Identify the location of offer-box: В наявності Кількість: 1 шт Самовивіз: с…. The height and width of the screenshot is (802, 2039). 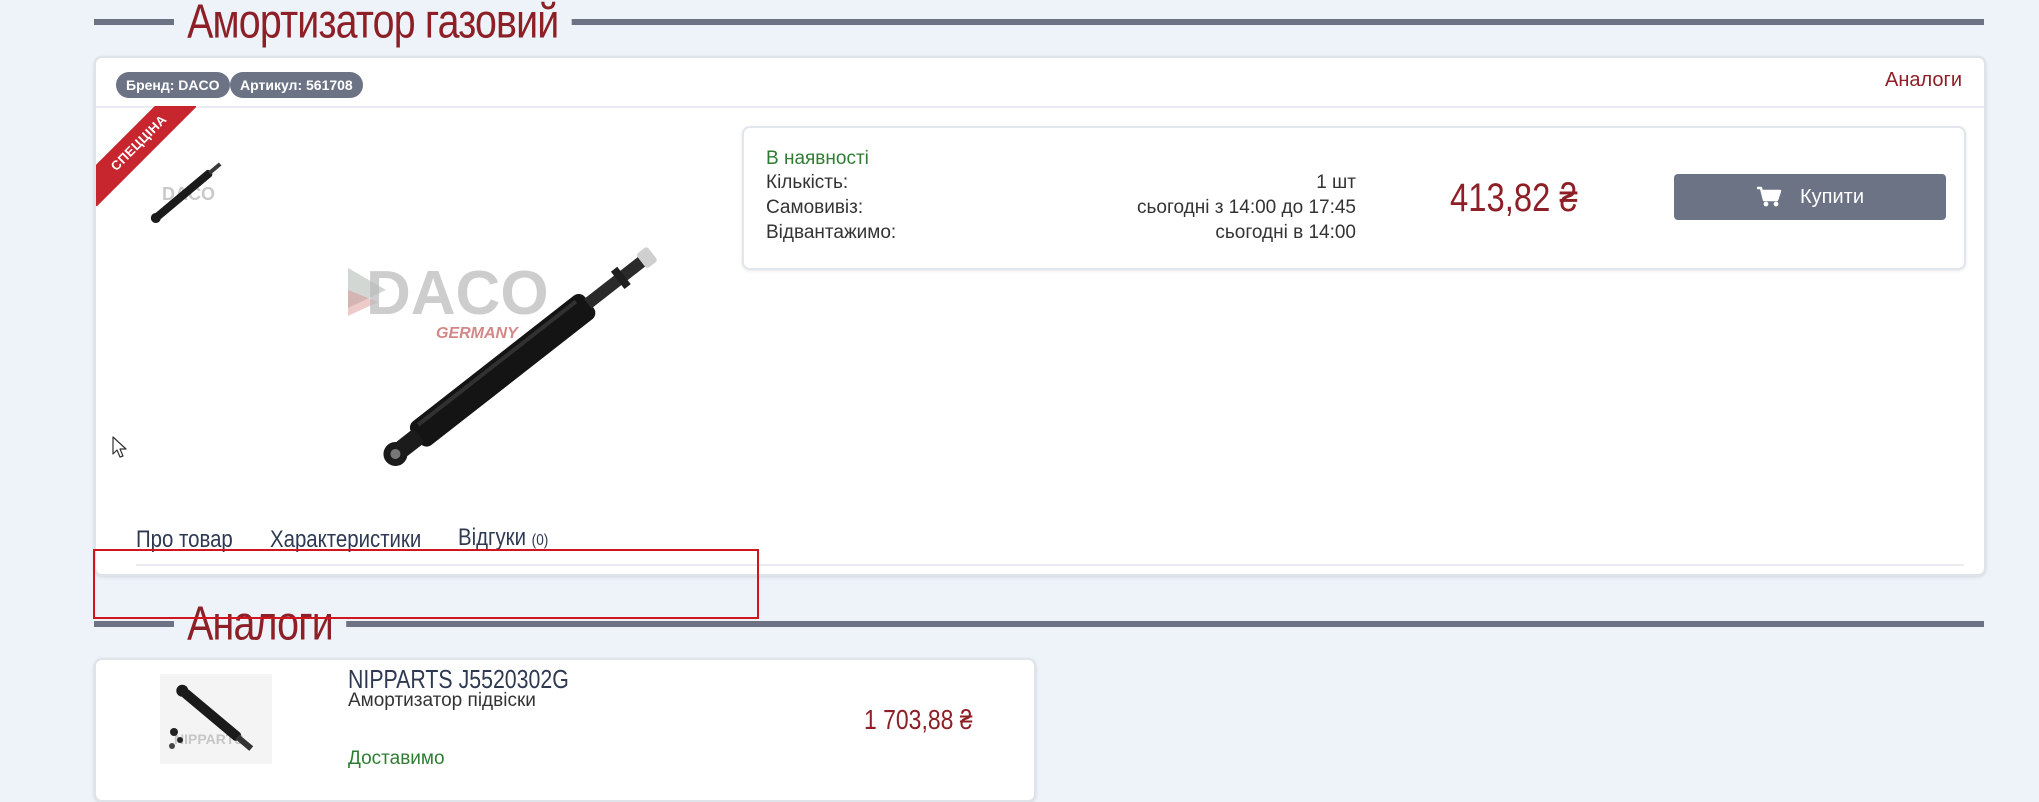
(1354, 198).